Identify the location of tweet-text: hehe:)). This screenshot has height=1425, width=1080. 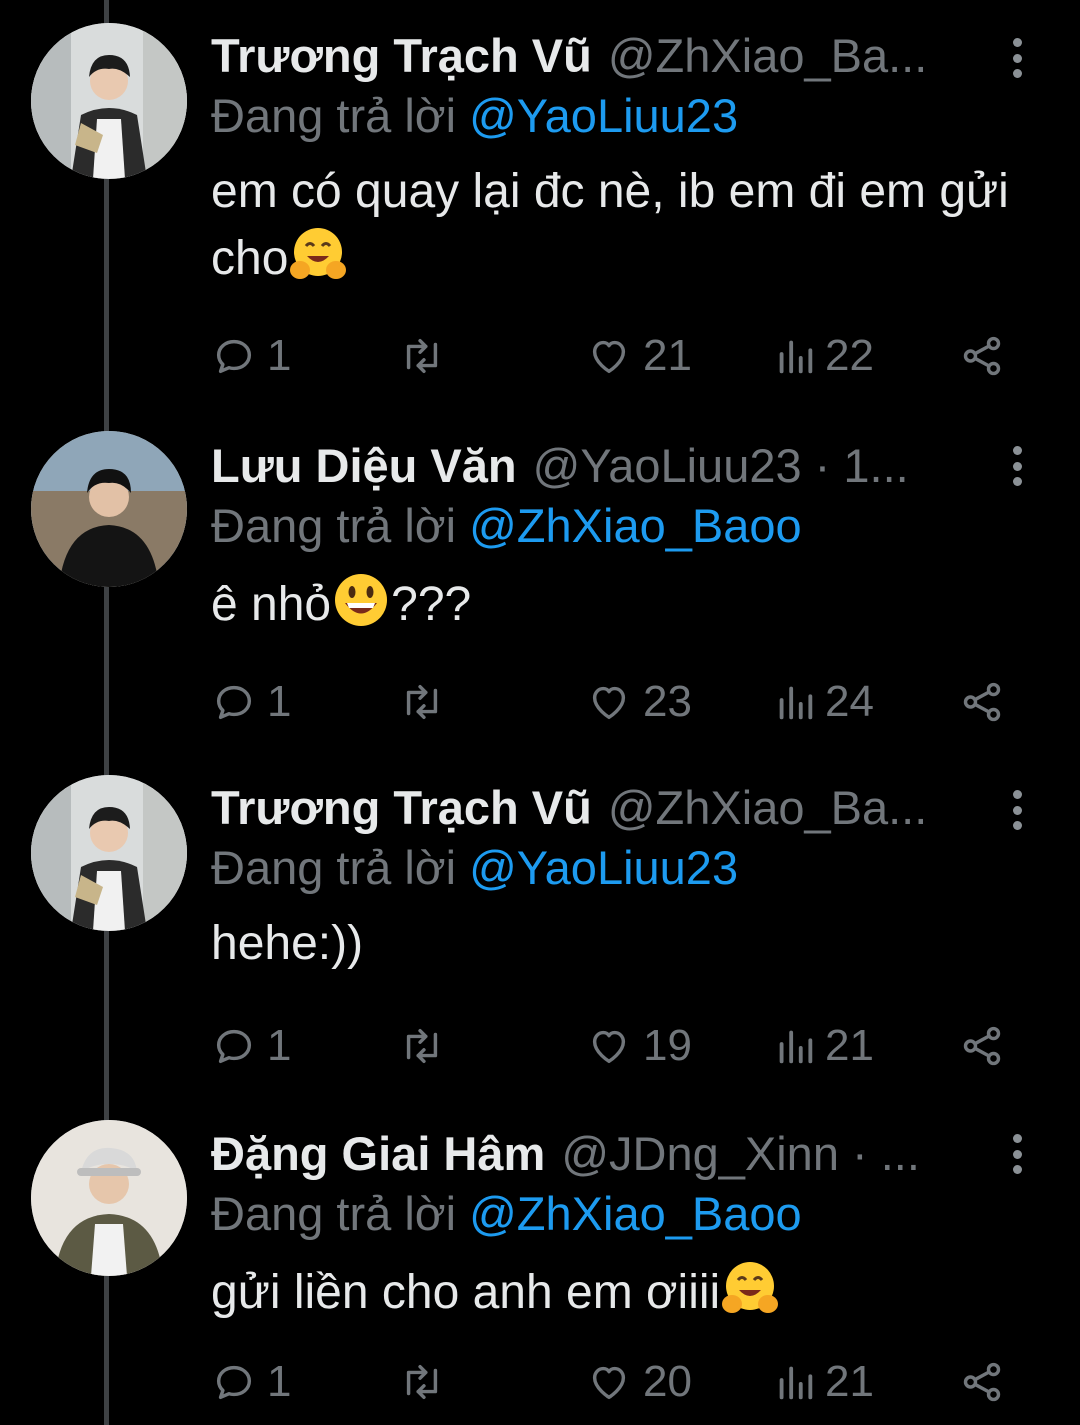
(611, 944).